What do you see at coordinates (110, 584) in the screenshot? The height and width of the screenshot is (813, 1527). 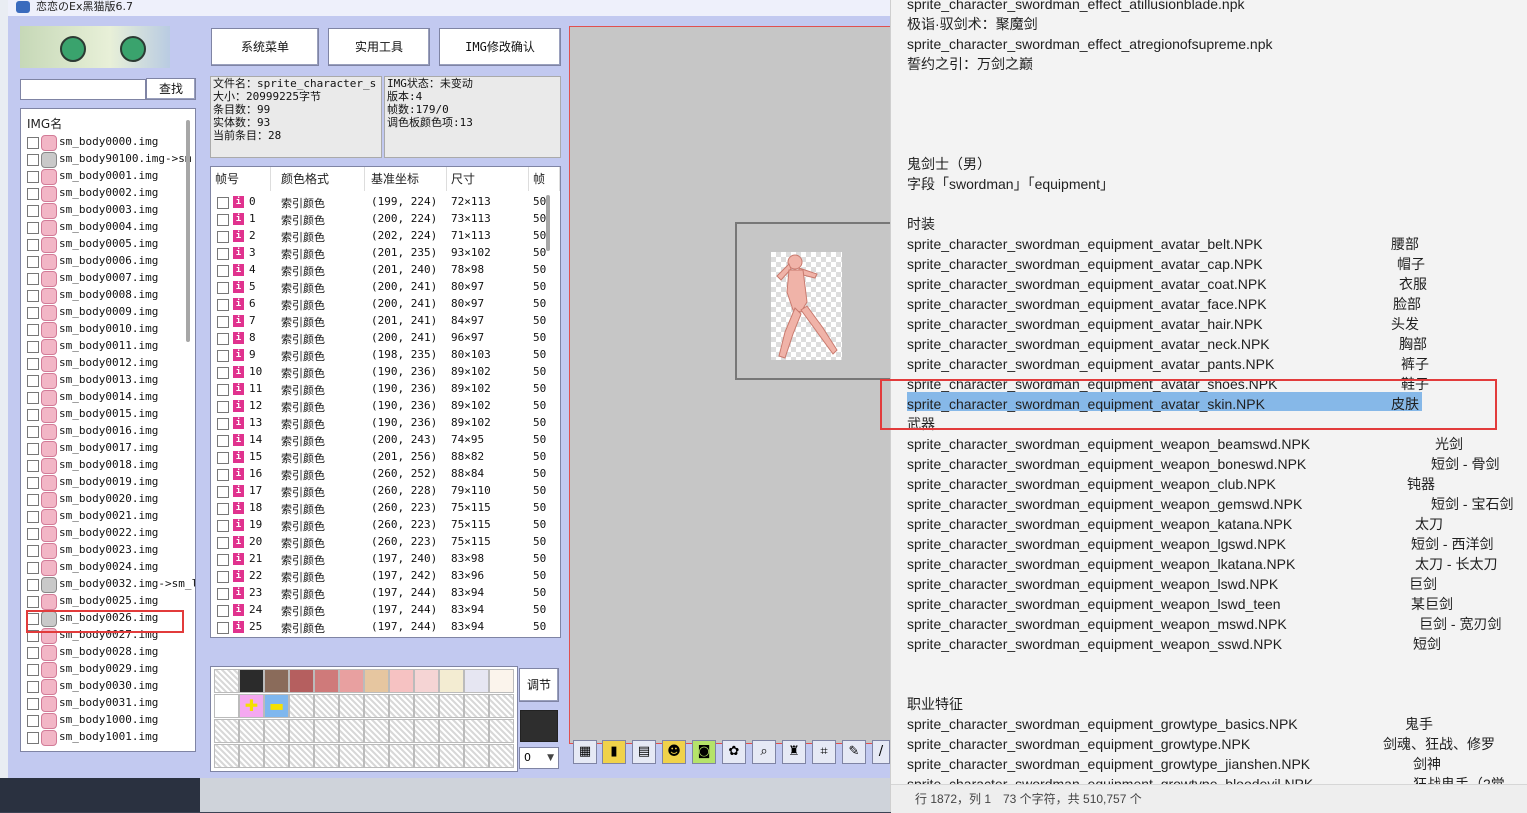 I see `img-list-item: sm_body0032.img->sm_l` at bounding box center [110, 584].